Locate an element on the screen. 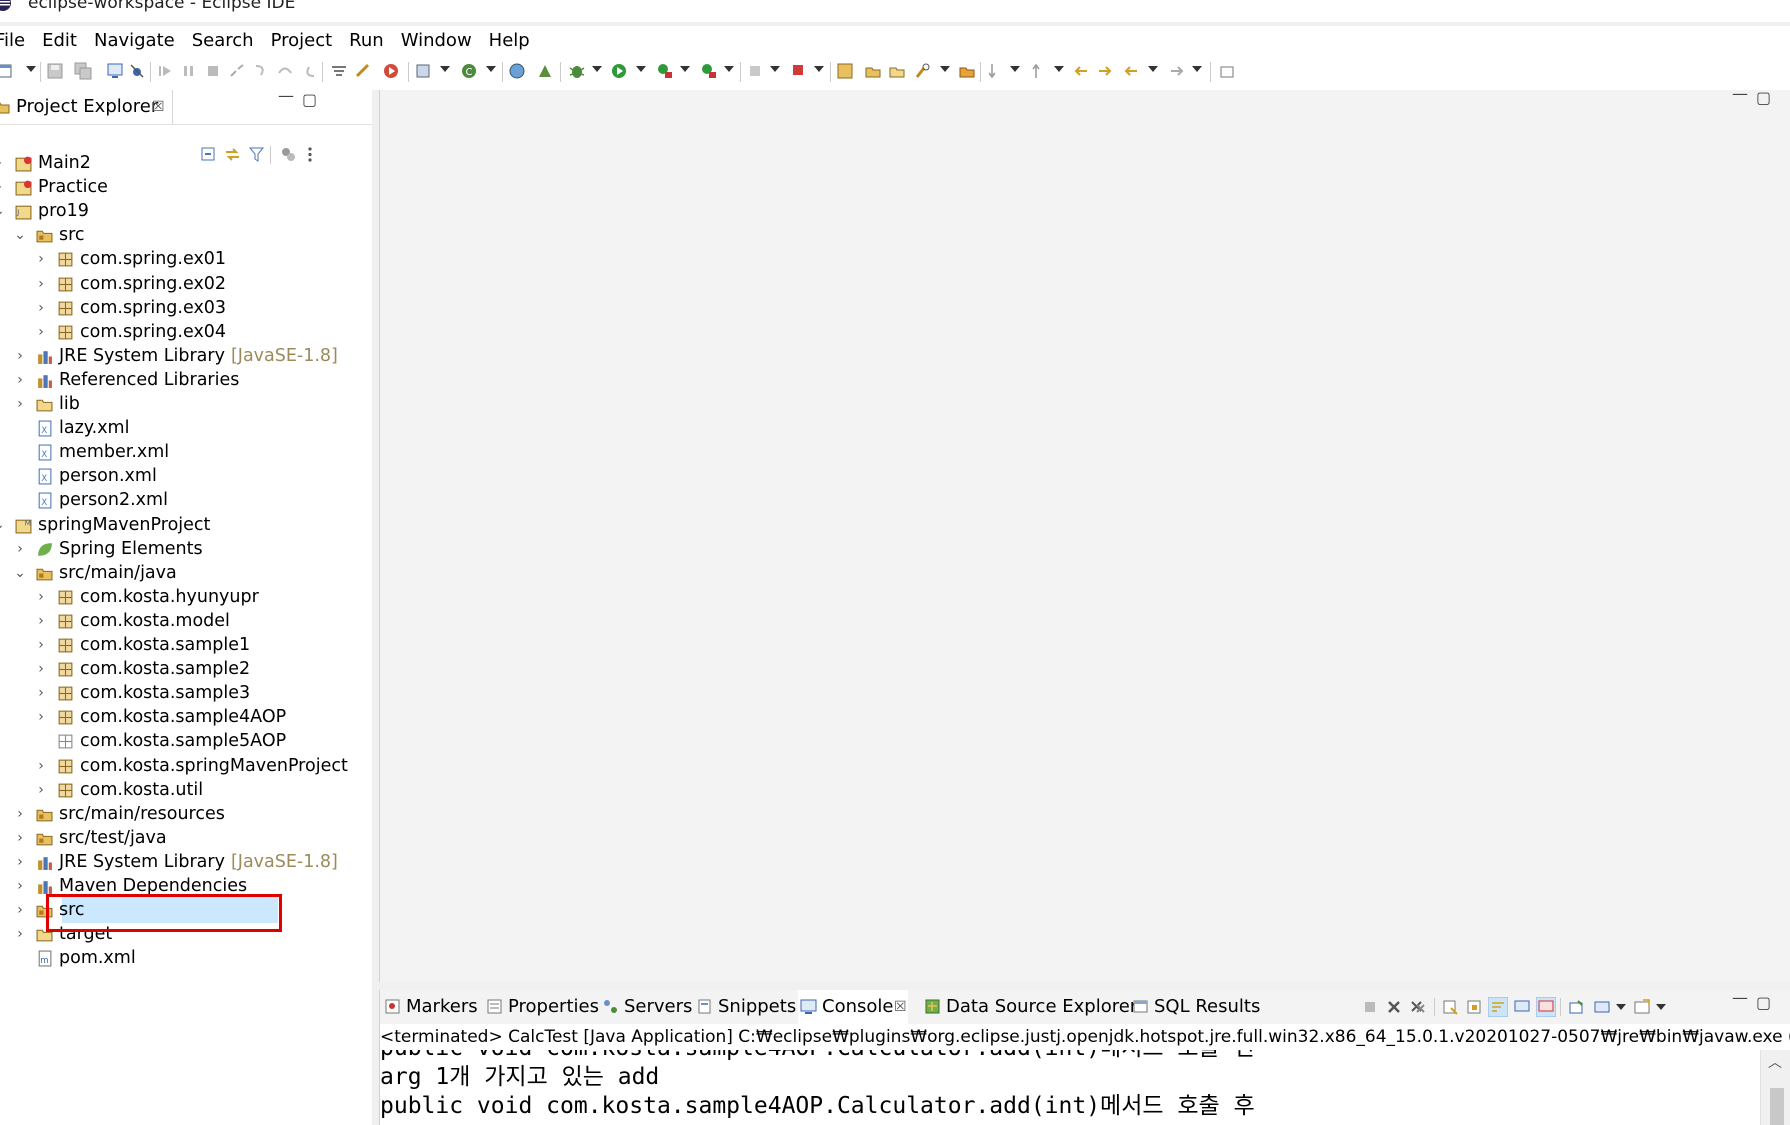  tree-item: ⌄ Jpro19 is located at coordinates (186, 211).